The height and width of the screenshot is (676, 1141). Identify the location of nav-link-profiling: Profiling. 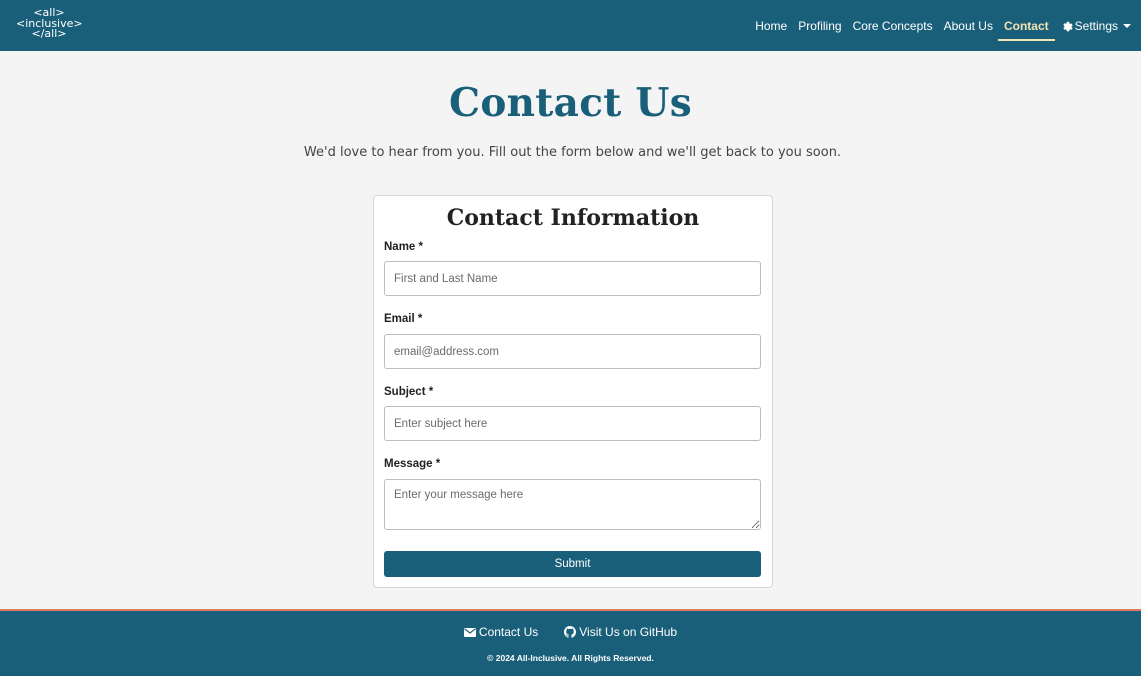
(819, 26).